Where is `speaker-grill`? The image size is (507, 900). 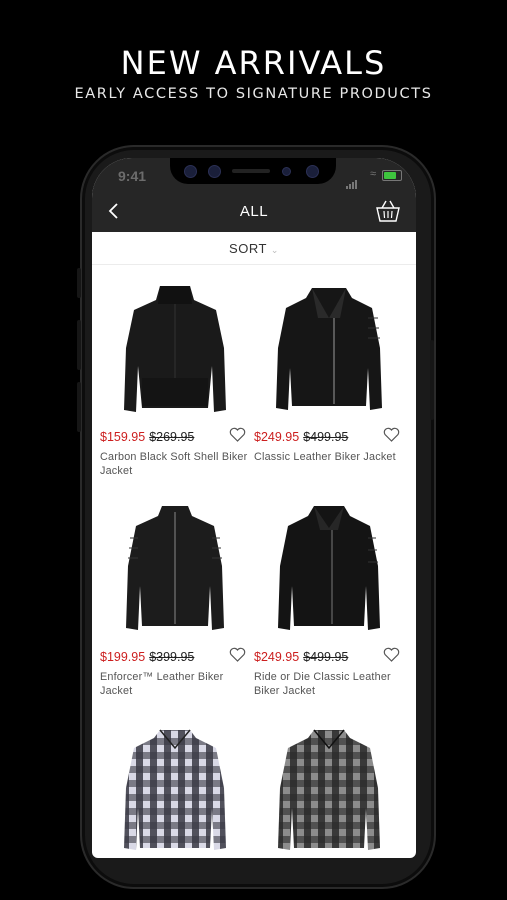 speaker-grill is located at coordinates (251, 171).